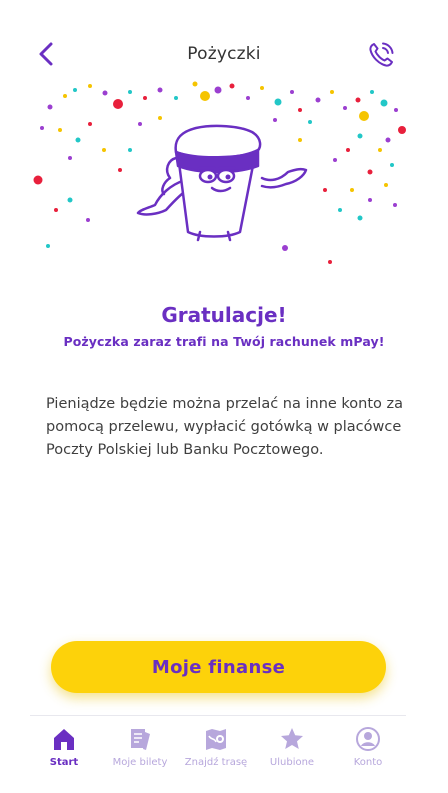  I want to click on mascot-illustration, so click(222, 183).